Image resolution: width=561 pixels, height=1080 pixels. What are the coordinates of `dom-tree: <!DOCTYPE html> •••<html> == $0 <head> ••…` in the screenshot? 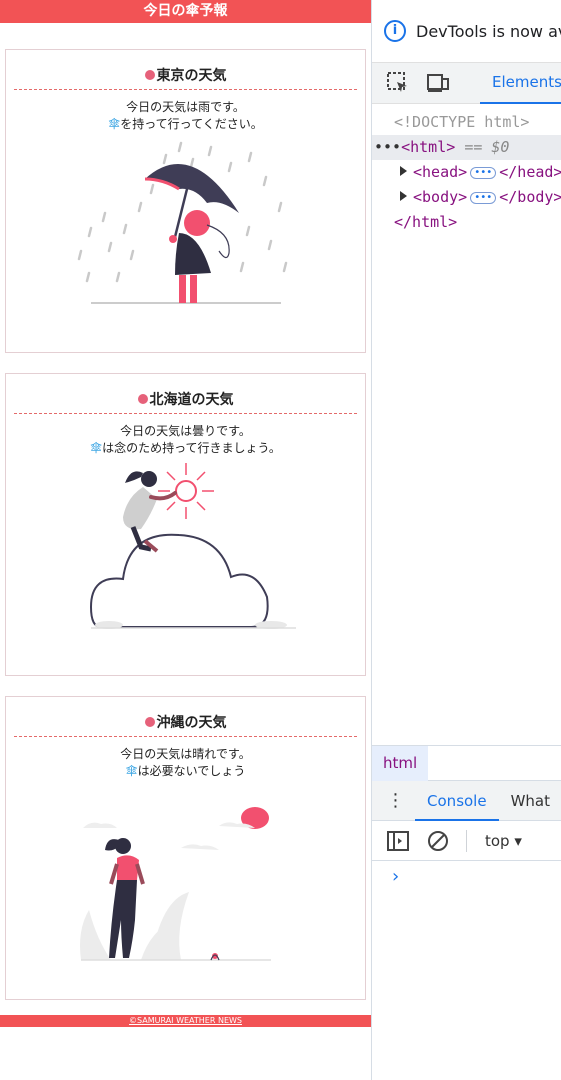 It's located at (466, 169).